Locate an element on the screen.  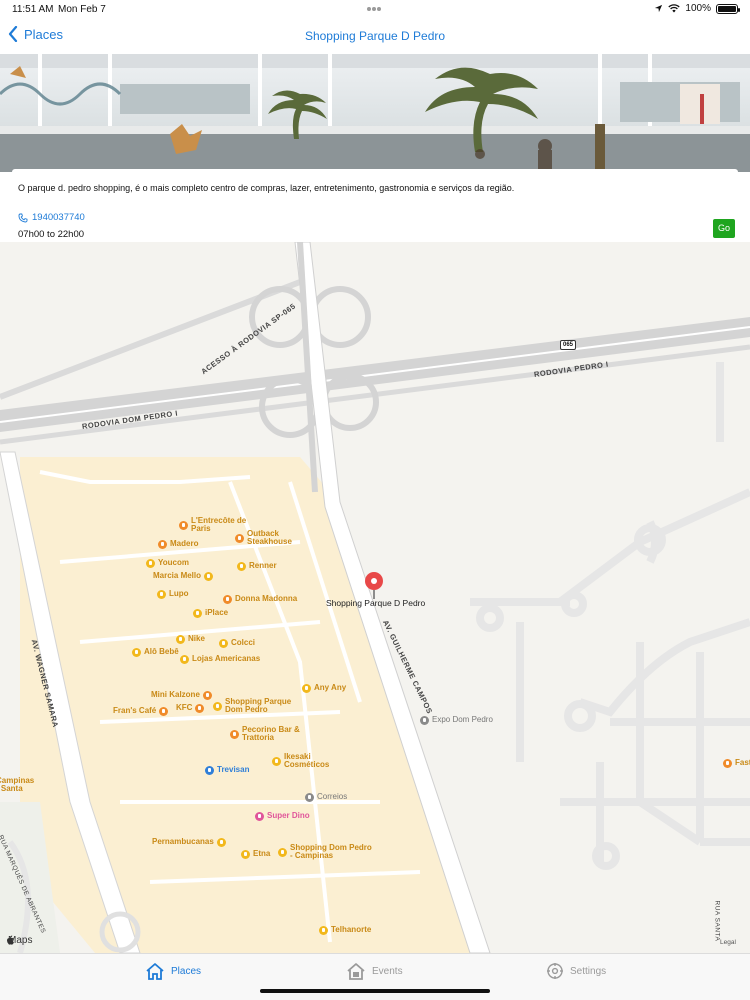
poi-marcia-mello: Marcia Mello is located at coordinates (184, 576).